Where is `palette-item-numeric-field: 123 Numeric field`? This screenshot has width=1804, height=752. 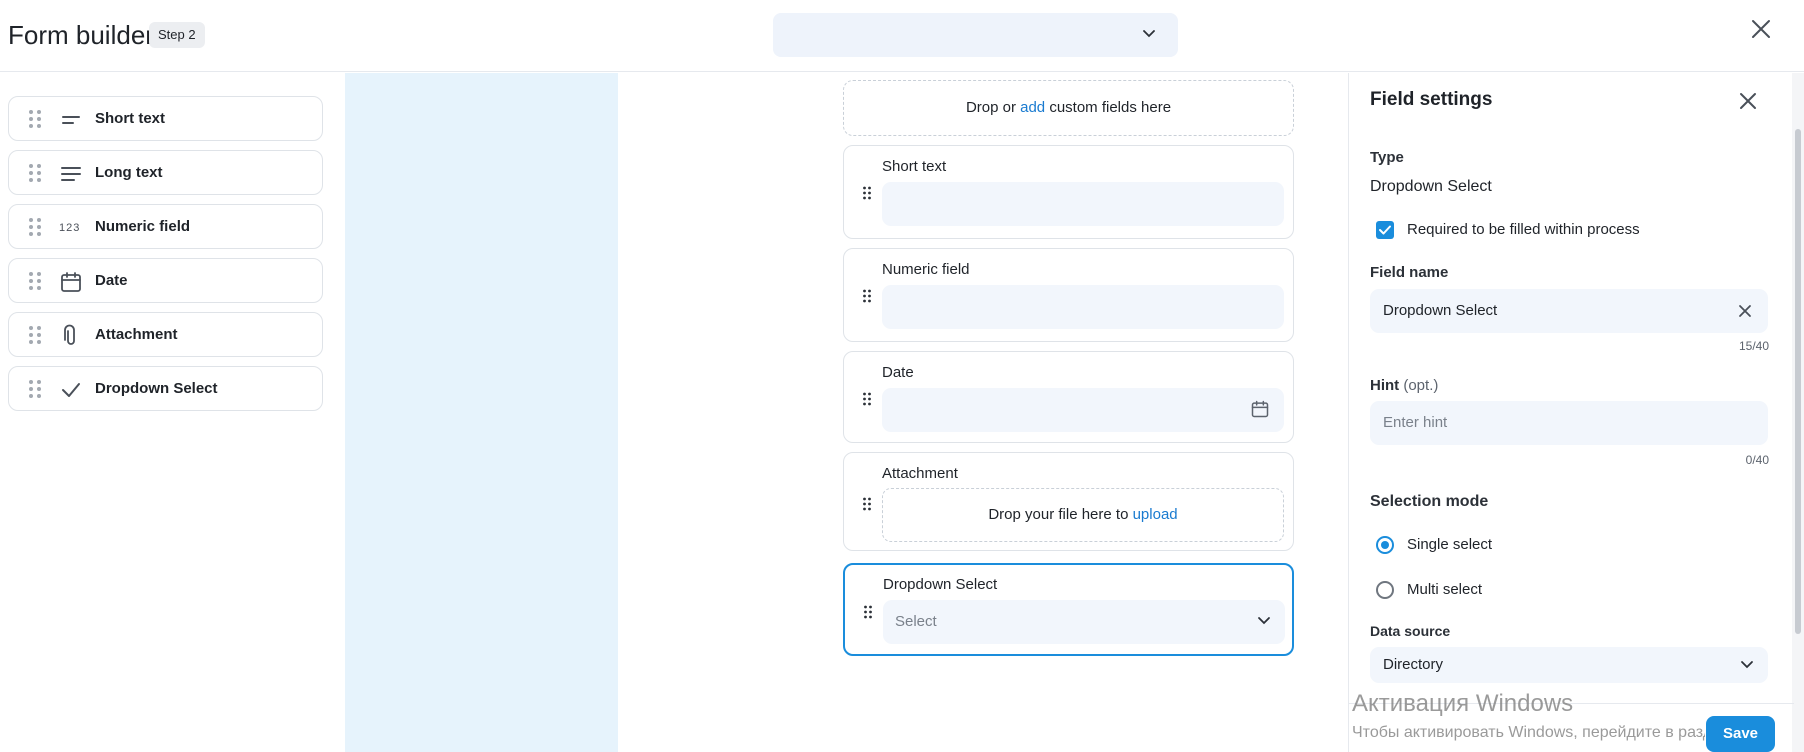
palette-item-numeric-field: 123 Numeric field is located at coordinates (165, 226).